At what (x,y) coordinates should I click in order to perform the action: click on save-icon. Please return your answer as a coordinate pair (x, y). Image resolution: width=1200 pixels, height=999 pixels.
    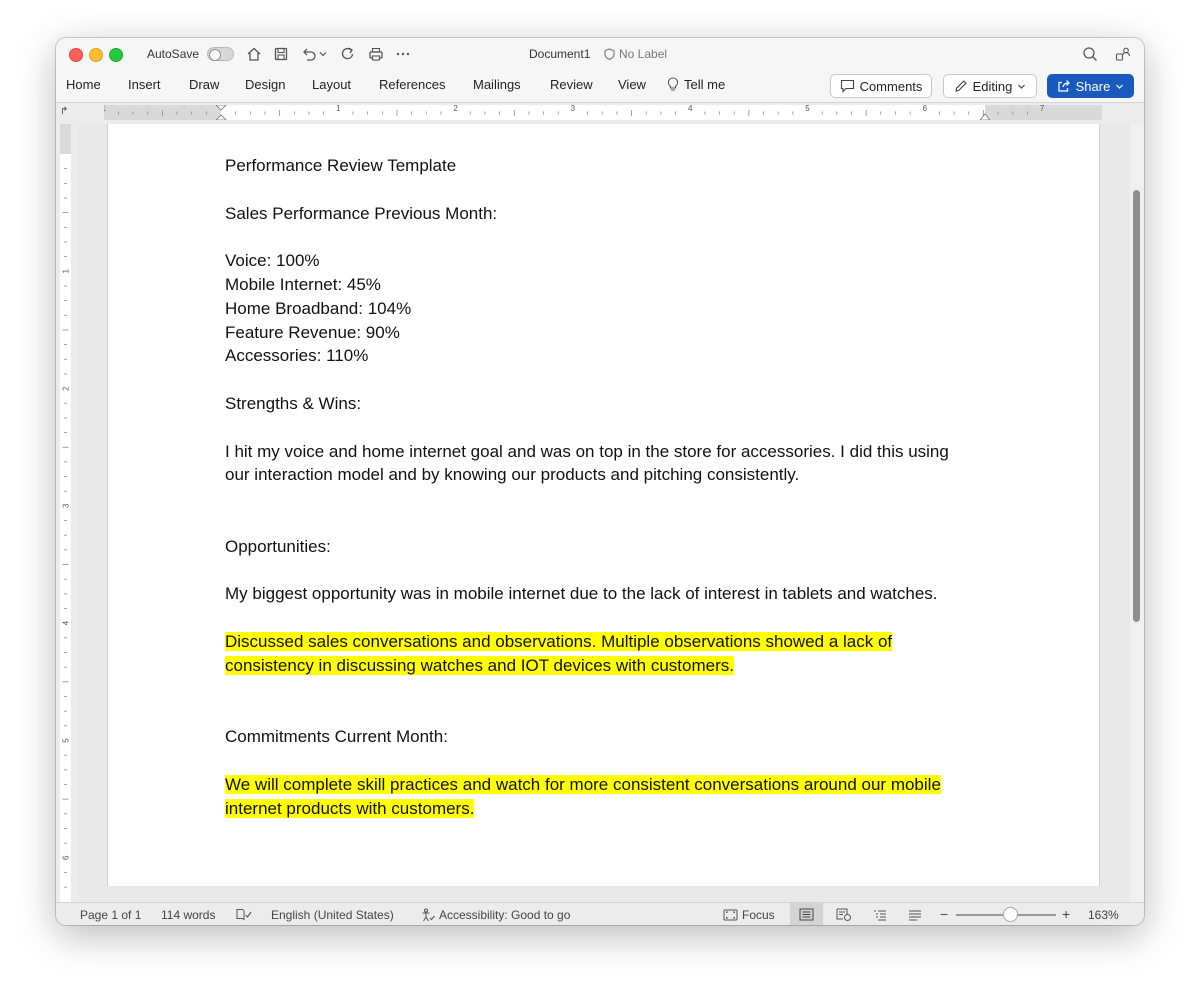
    Looking at the image, I should click on (281, 54).